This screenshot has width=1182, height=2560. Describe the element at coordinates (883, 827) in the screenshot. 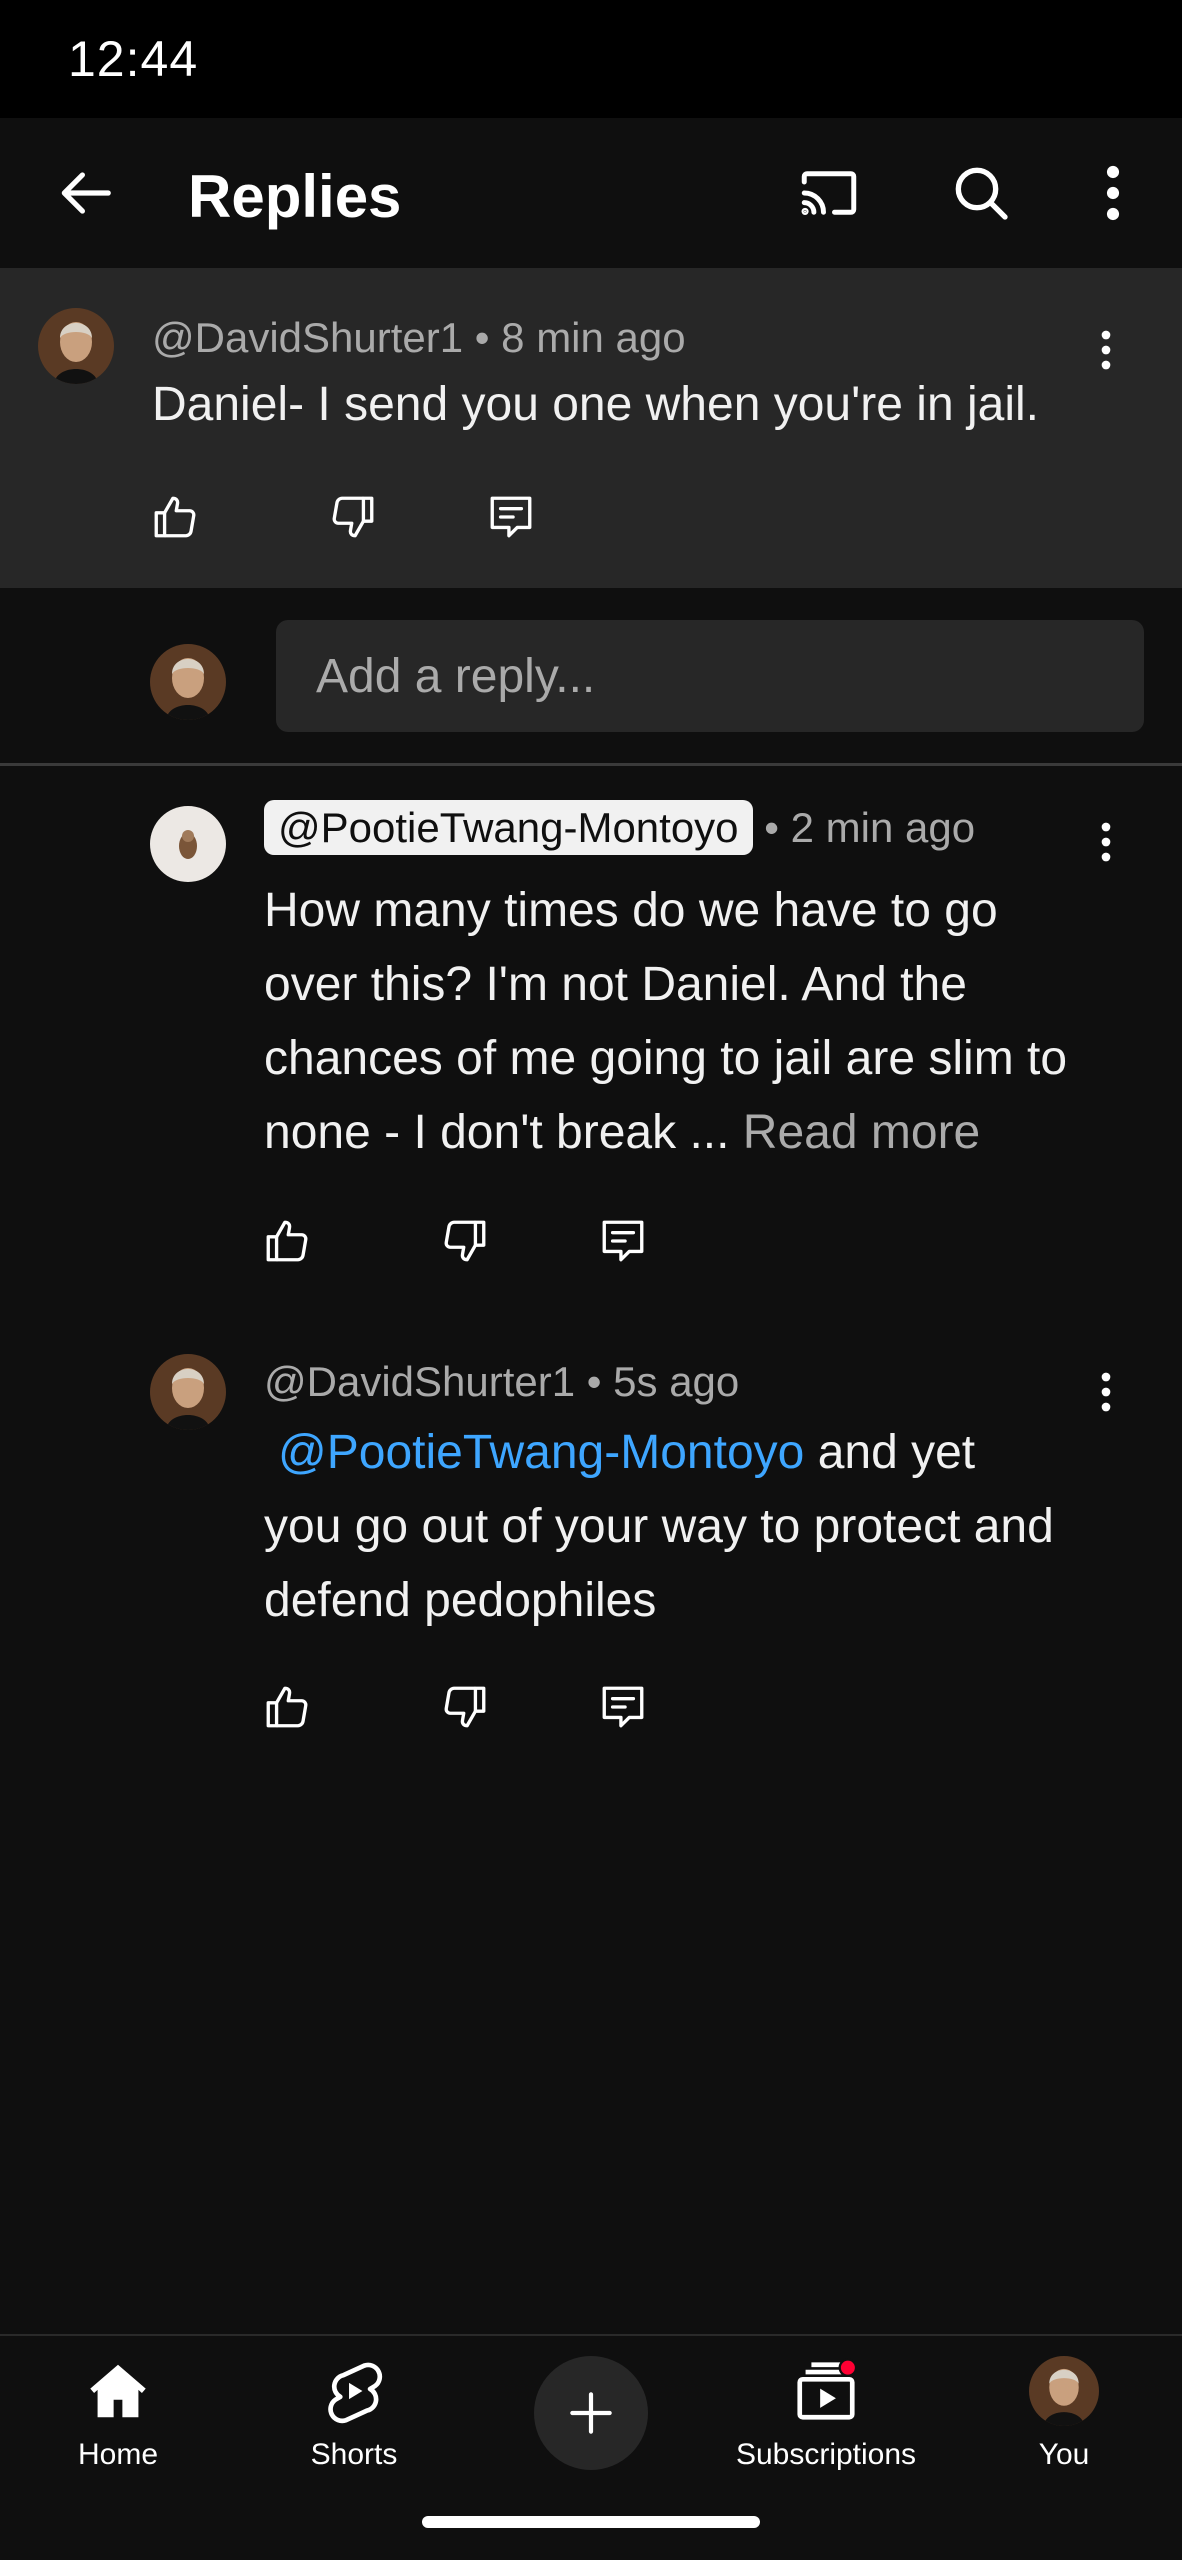

I see `comment-time: 2 min ago` at that location.